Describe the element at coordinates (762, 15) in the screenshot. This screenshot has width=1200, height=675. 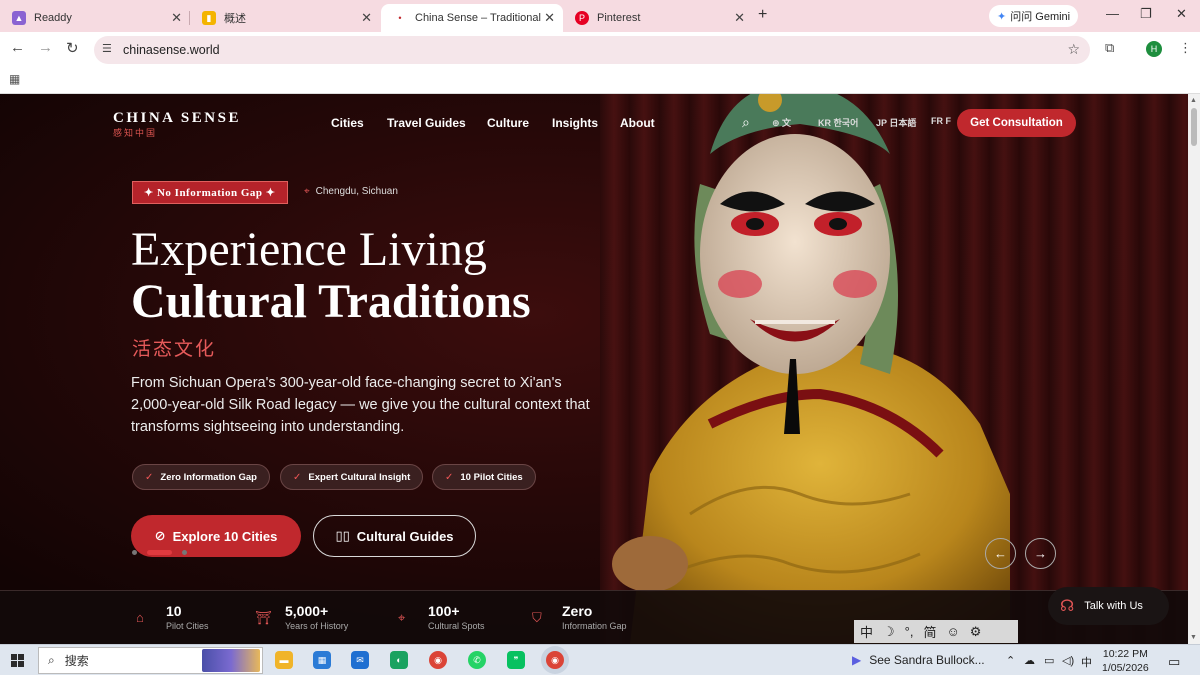
I see `new-tab-icon: +` at that location.